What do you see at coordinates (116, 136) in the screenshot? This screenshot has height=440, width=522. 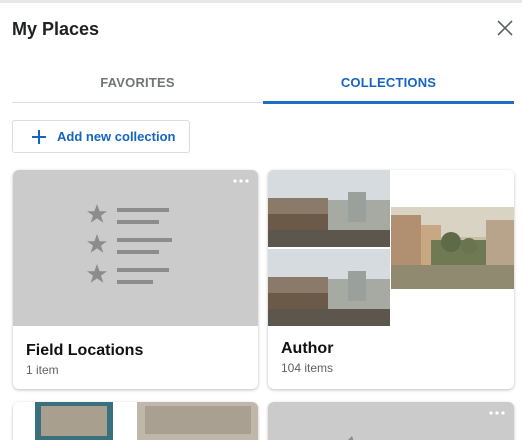 I see `add-new-collection-label: Add new collection` at bounding box center [116, 136].